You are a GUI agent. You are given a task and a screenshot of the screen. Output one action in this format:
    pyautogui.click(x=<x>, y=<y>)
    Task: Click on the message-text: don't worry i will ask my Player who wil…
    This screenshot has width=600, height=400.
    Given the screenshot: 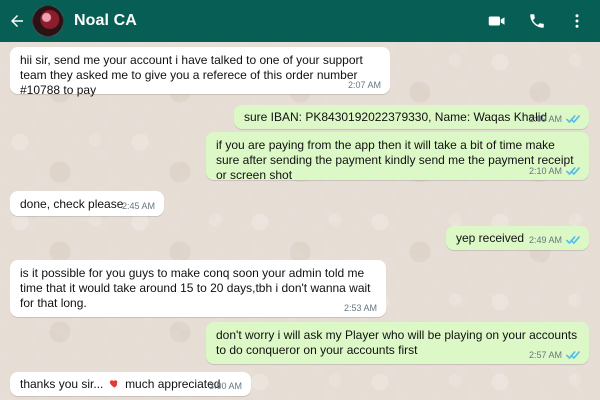 What is the action you would take?
    pyautogui.click(x=397, y=342)
    